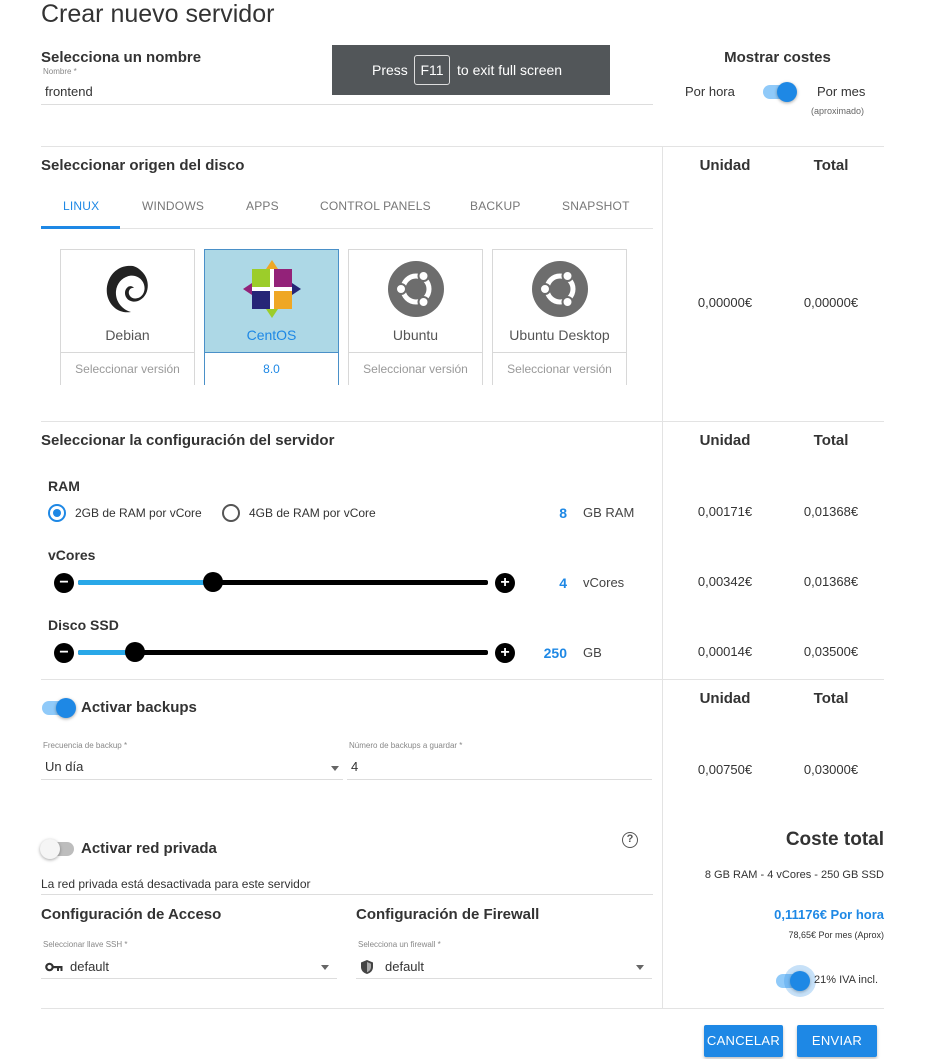  Describe the element at coordinates (347, 228) in the screenshot. I see `tabs-underline` at that location.